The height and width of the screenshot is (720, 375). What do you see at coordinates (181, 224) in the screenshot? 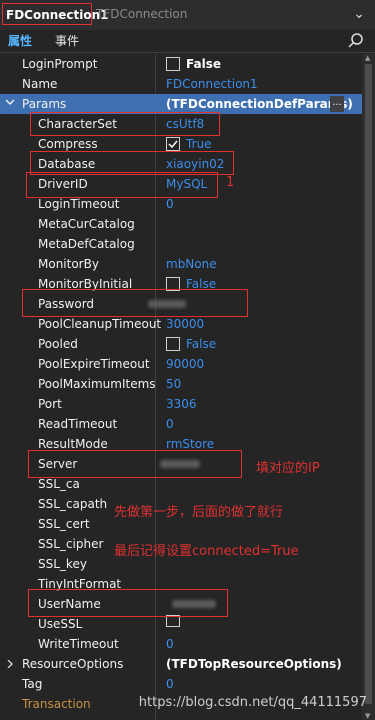
I see `row-metacurcatalog: MetaCurCatalog` at bounding box center [181, 224].